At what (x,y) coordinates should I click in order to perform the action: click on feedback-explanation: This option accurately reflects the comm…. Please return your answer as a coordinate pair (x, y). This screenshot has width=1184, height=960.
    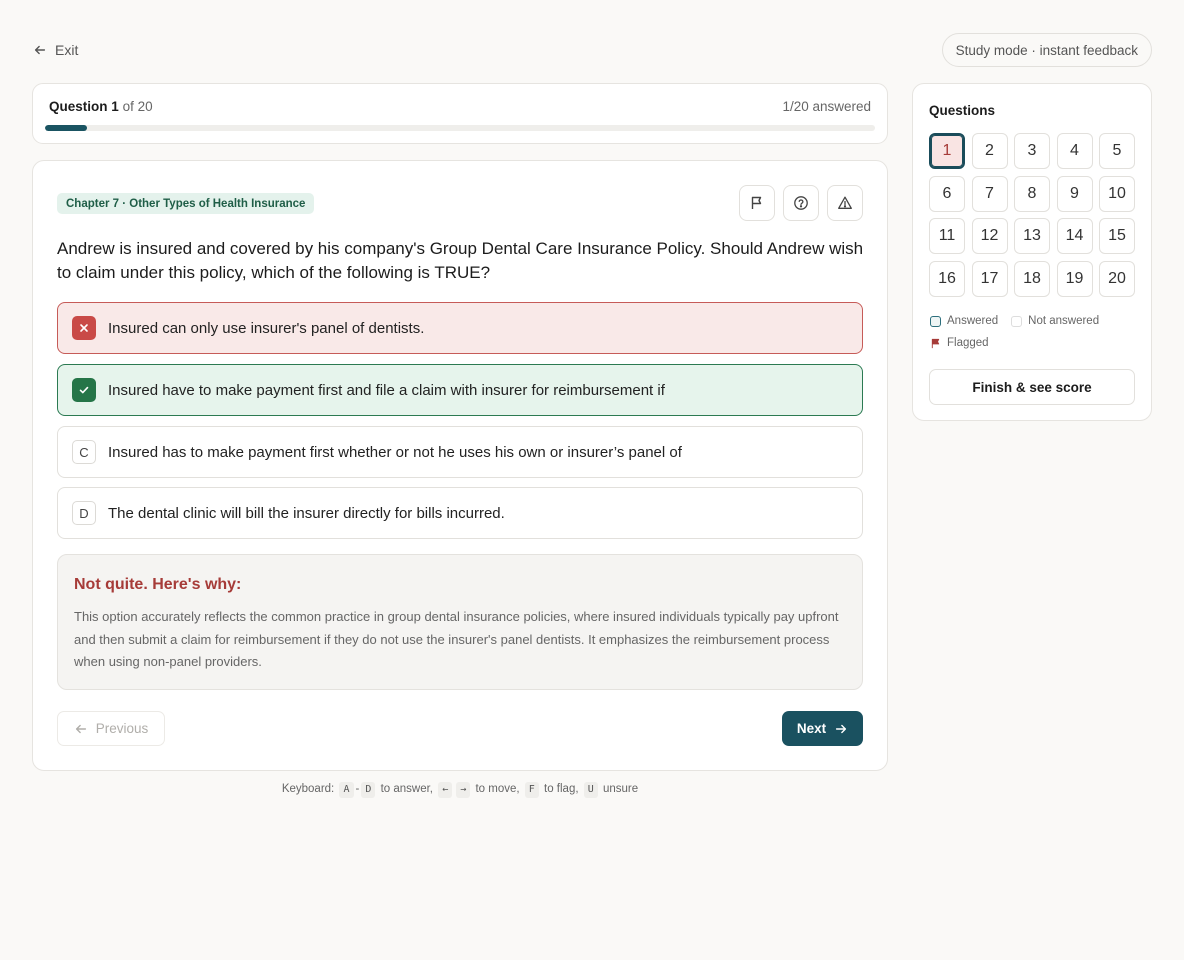
    Looking at the image, I should click on (456, 639).